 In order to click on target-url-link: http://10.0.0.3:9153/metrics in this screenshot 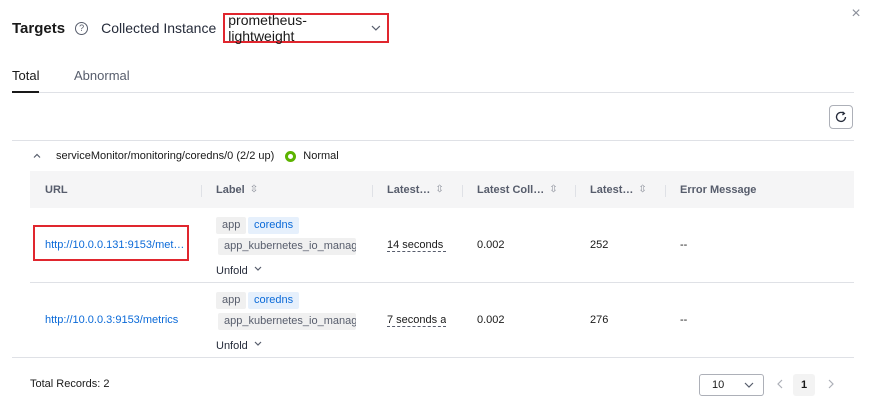, I will do `click(111, 320)`.